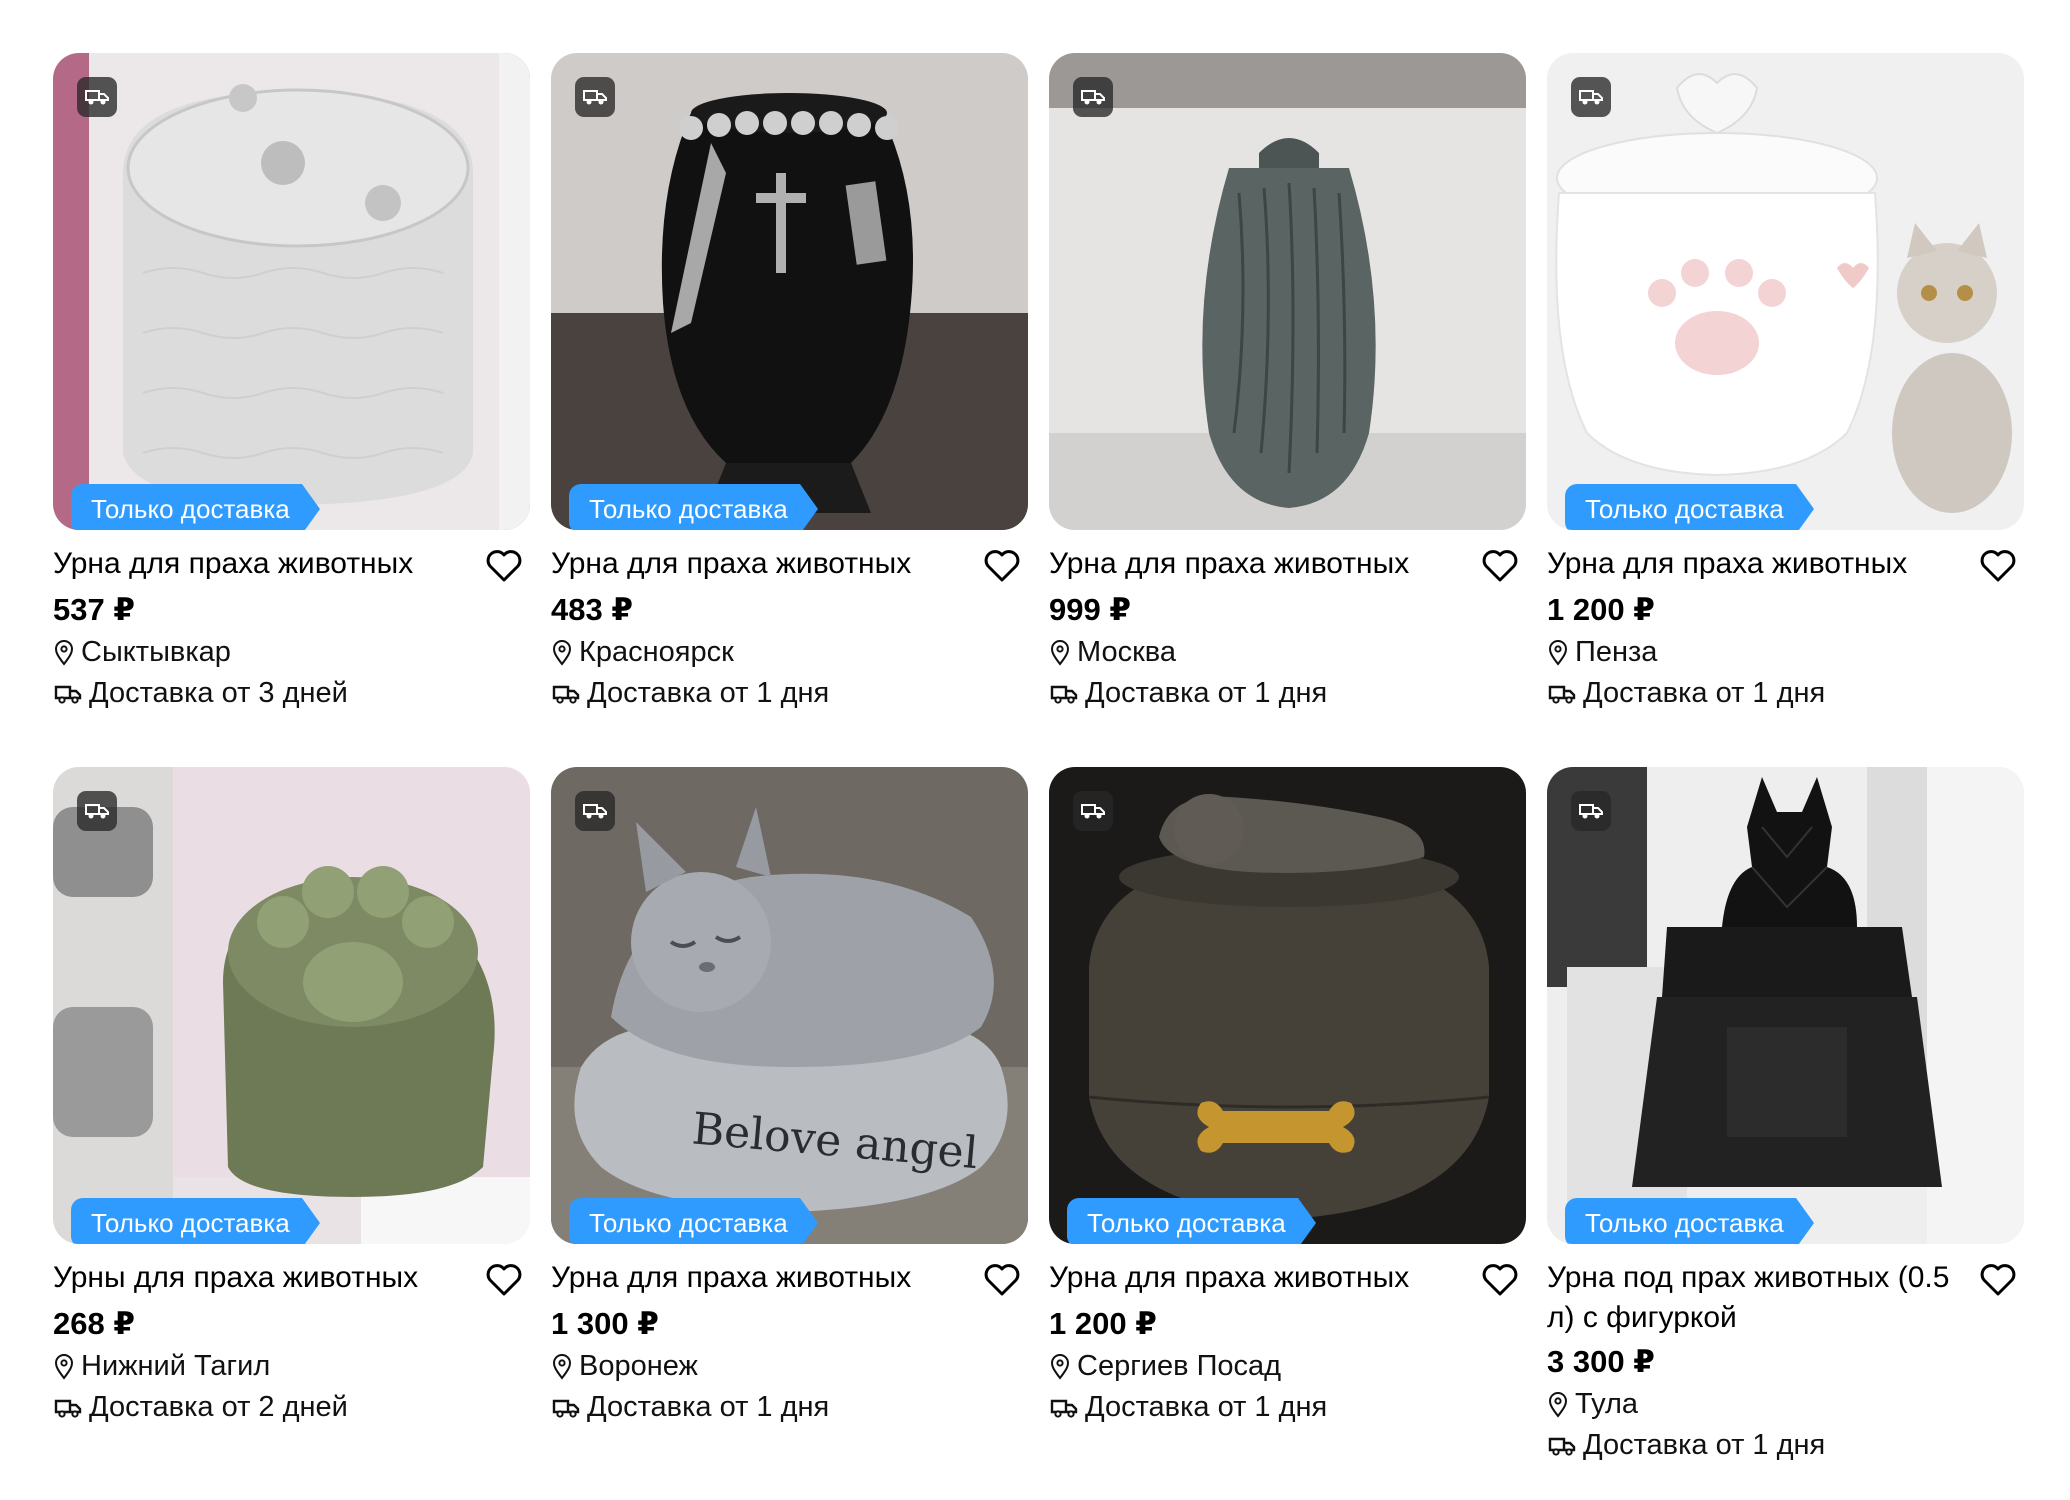 The height and width of the screenshot is (1500, 2070). I want to click on location: Сергиев Посад, so click(1287, 1366).